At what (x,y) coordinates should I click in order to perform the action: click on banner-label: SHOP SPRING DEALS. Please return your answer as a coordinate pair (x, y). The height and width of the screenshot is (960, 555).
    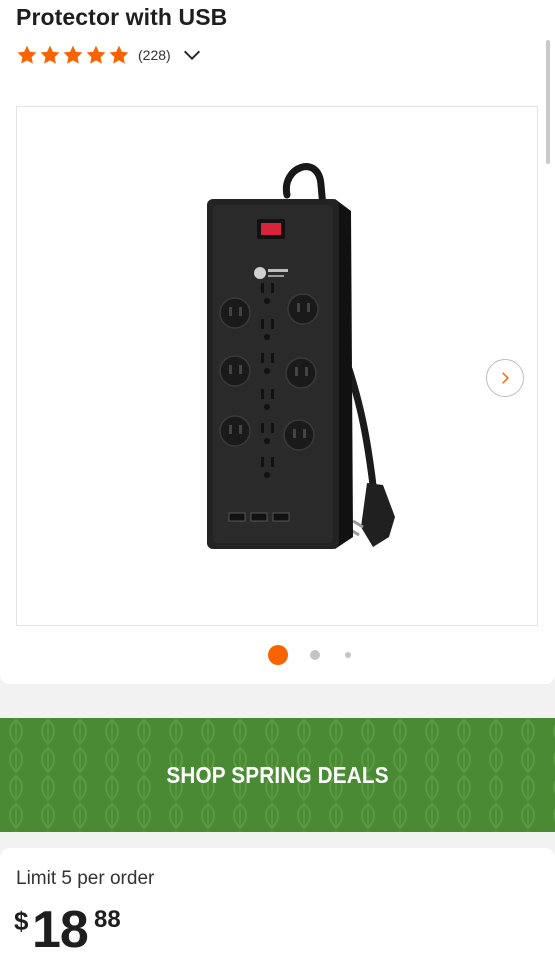
    Looking at the image, I should click on (277, 774).